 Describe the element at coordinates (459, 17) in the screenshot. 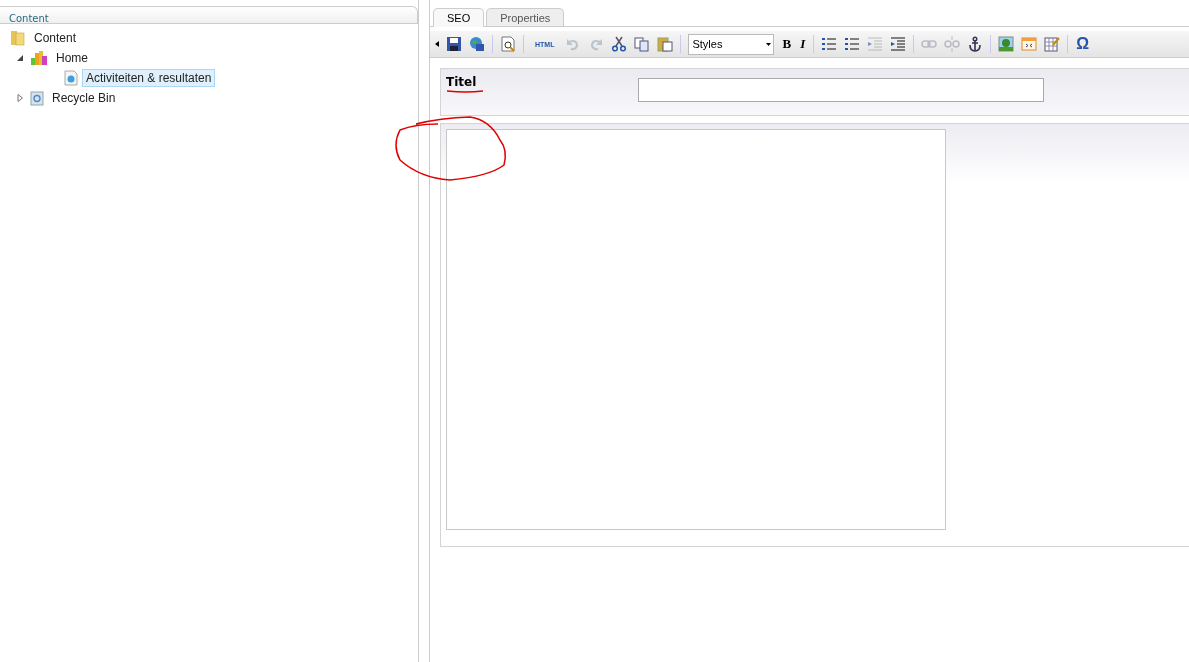

I see `tab: SEO` at that location.